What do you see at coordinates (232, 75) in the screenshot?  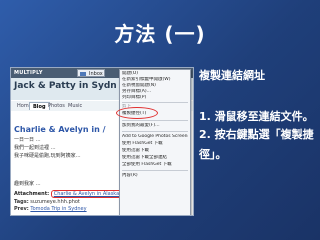 I see `instructions-heading: 複製連結網址` at bounding box center [232, 75].